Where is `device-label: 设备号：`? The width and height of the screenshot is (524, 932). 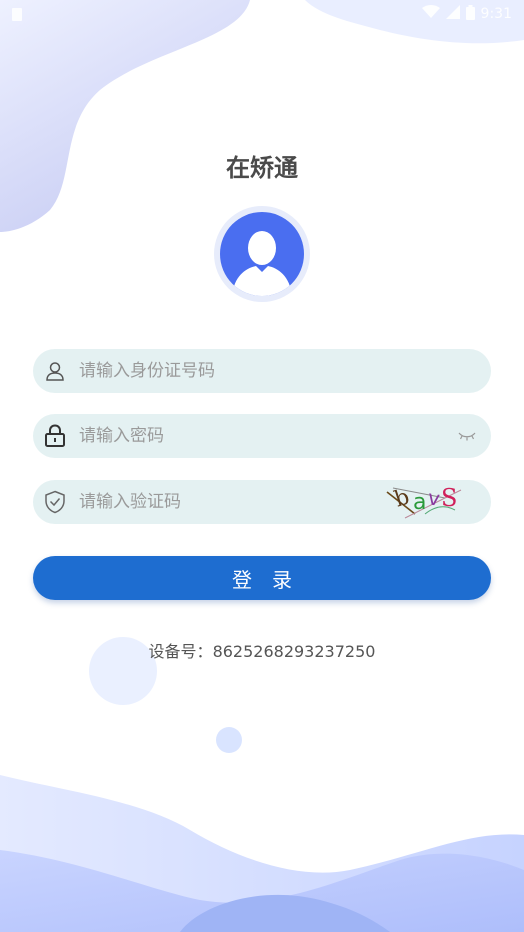 device-label: 设备号： is located at coordinates (180, 651).